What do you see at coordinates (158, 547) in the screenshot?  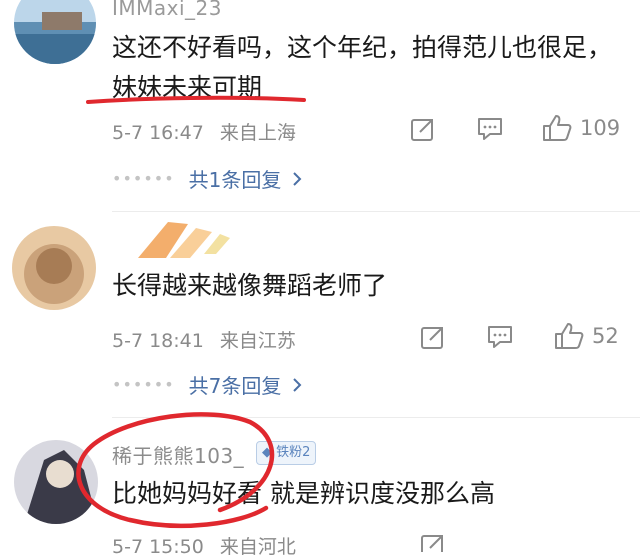 I see `comment-time: 5-7 15:50` at bounding box center [158, 547].